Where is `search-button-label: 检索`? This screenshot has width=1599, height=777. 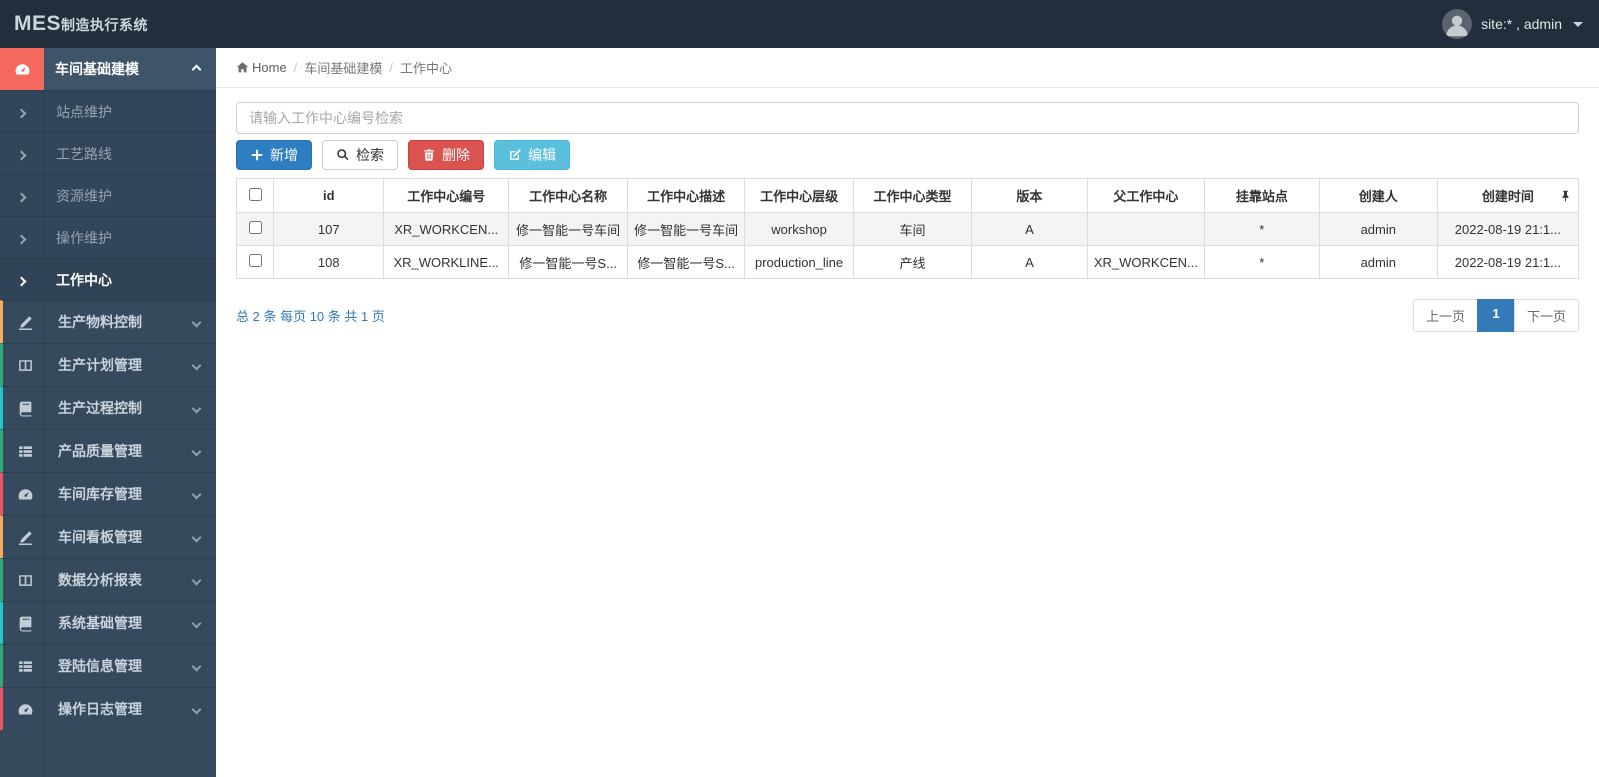
search-button-label: 检索 is located at coordinates (370, 155).